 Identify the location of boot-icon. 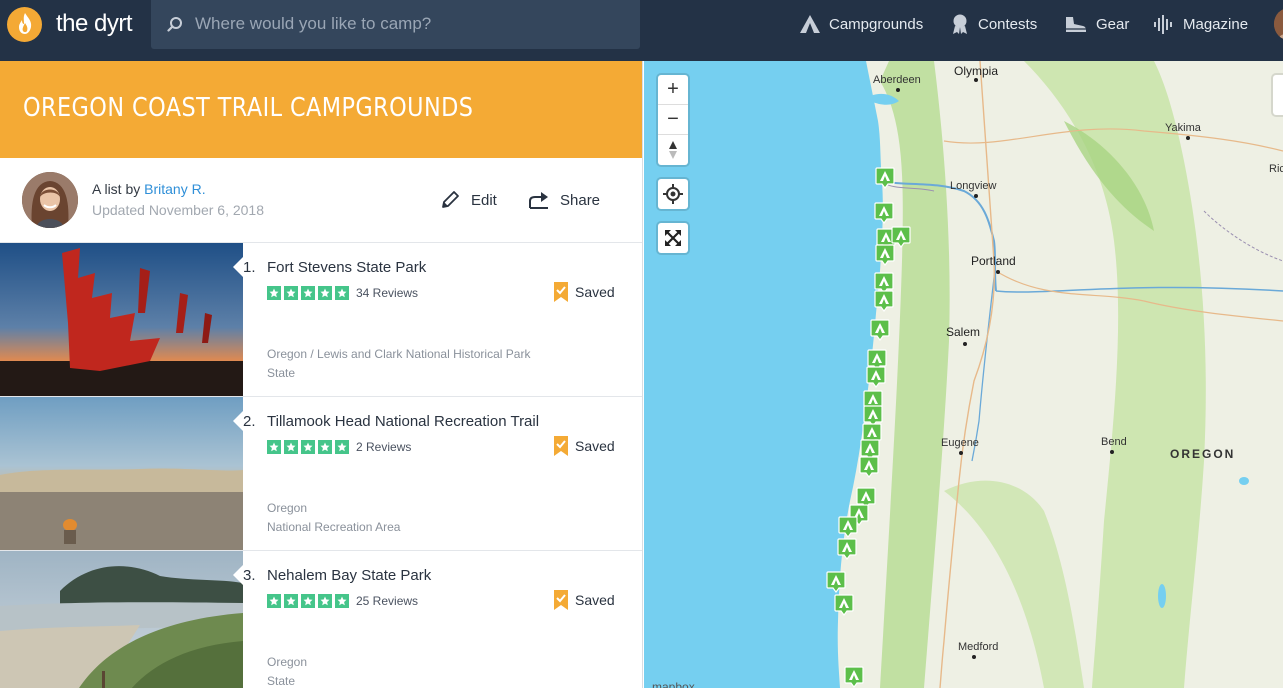
(1076, 24).